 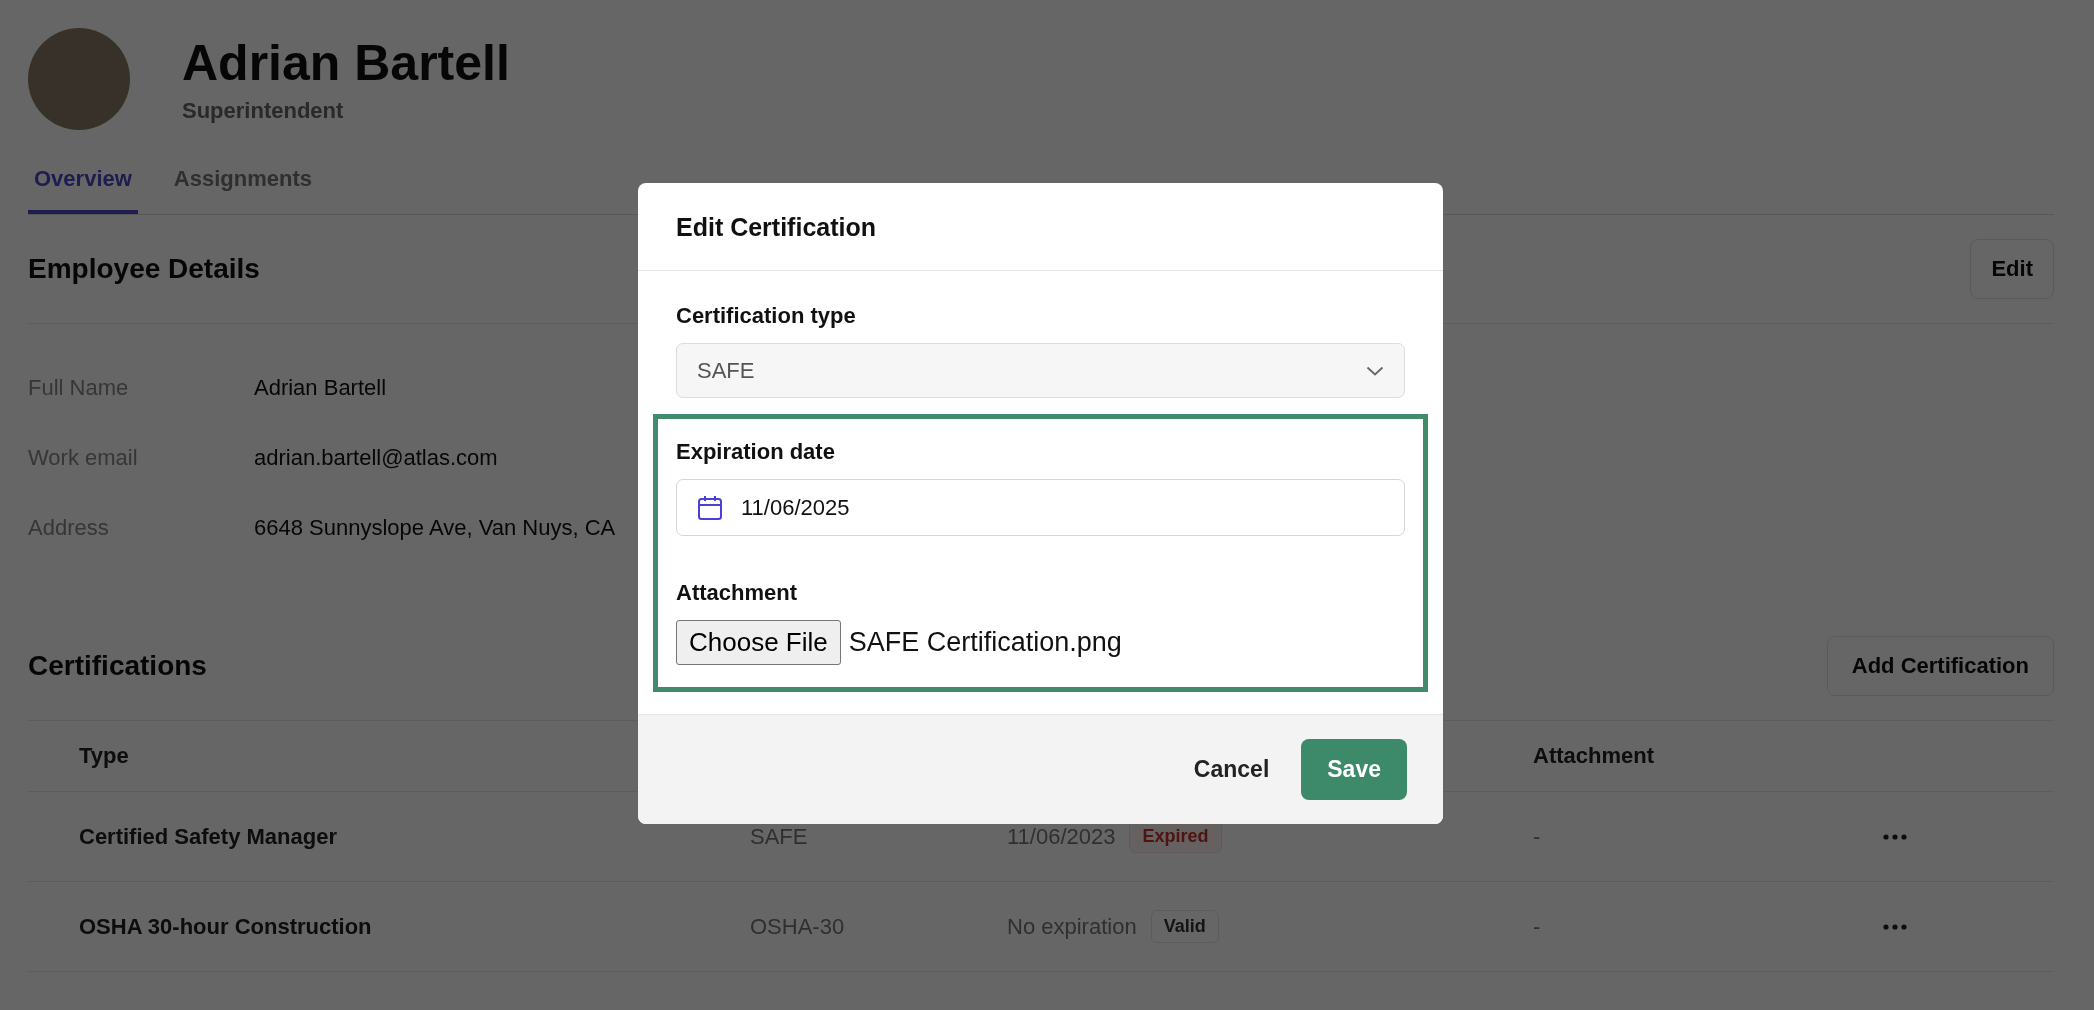 I want to click on employee-role: Superintendent, so click(x=263, y=111).